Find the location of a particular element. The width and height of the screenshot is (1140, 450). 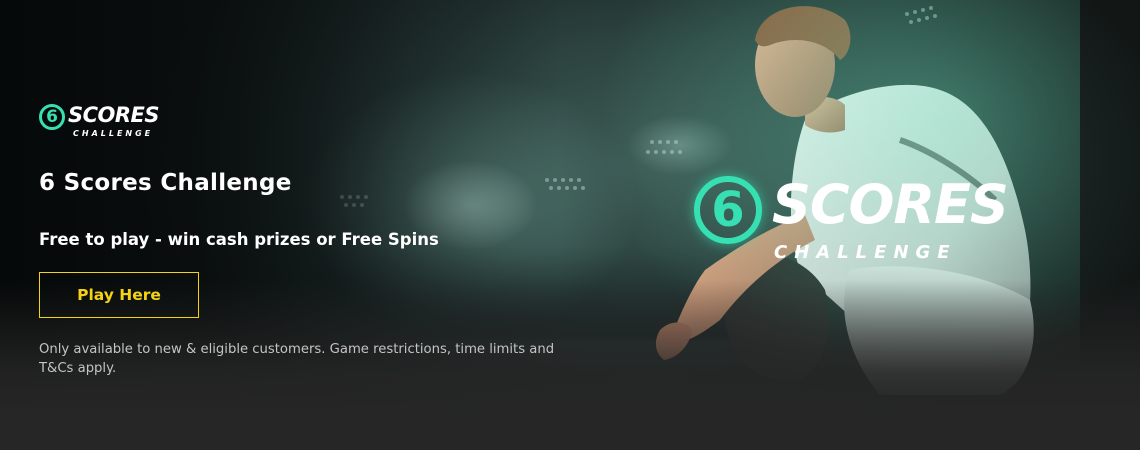

brand-logo: 6 SCORES CHALLENGE is located at coordinates (119, 122).